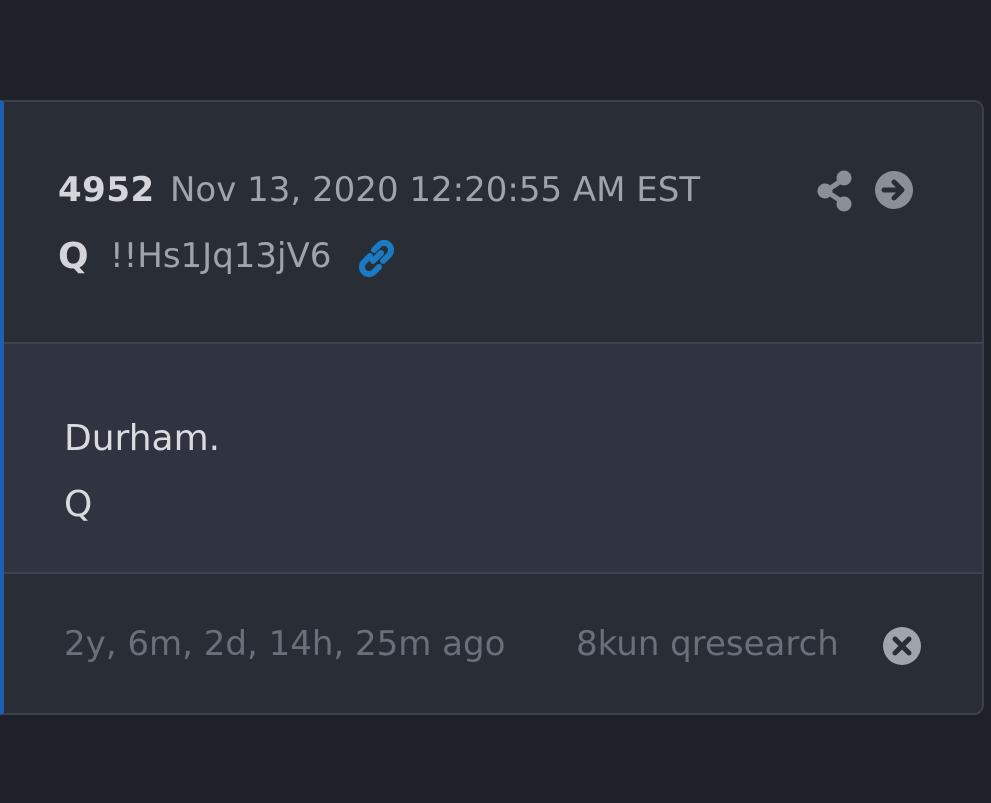  I want to click on close-circle-icon, so click(902, 646).